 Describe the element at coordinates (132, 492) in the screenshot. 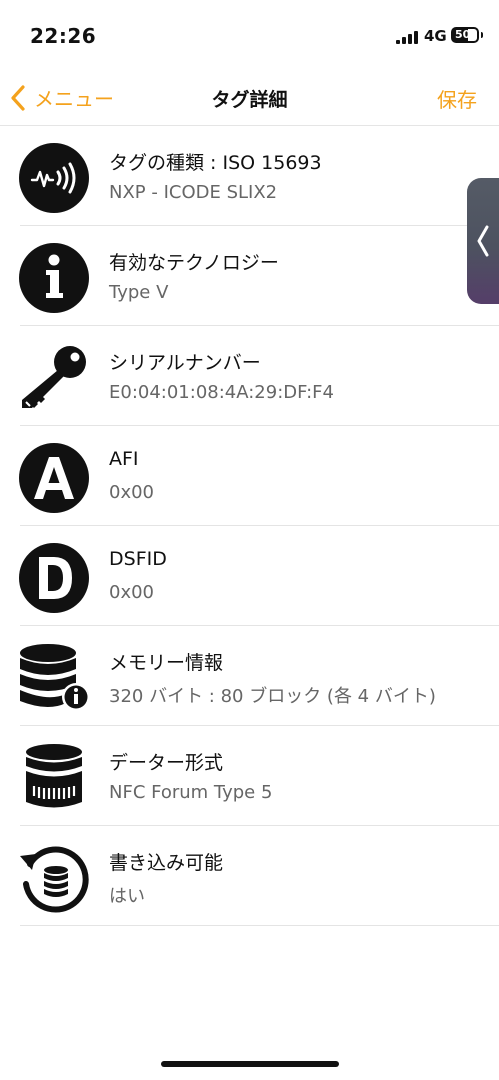

I see `afi-value: 0x00` at that location.